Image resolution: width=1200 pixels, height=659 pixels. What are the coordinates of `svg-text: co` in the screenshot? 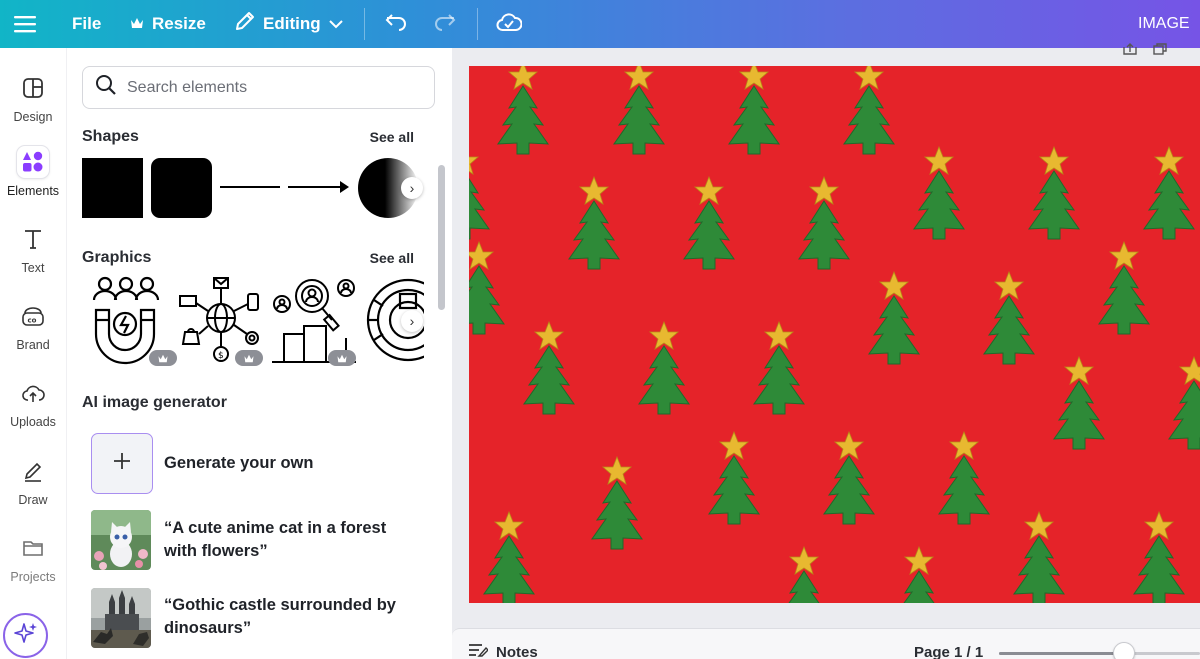 It's located at (32, 321).